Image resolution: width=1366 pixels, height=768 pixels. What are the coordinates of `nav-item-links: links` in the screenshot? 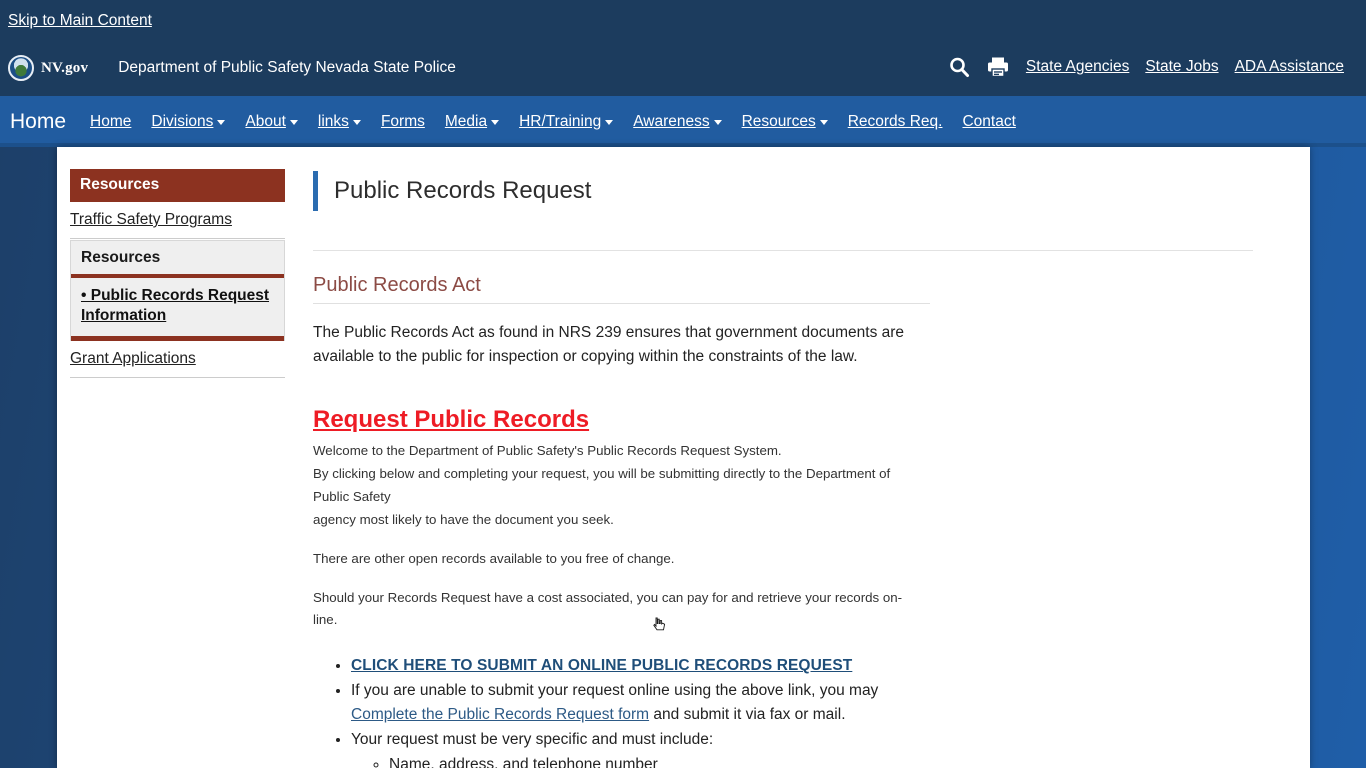 It's located at (339, 122).